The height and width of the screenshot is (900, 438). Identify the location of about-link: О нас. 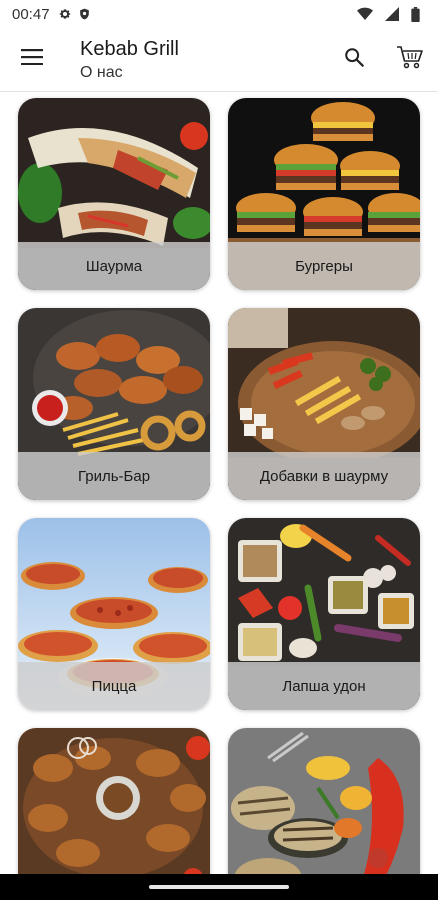
(203, 73).